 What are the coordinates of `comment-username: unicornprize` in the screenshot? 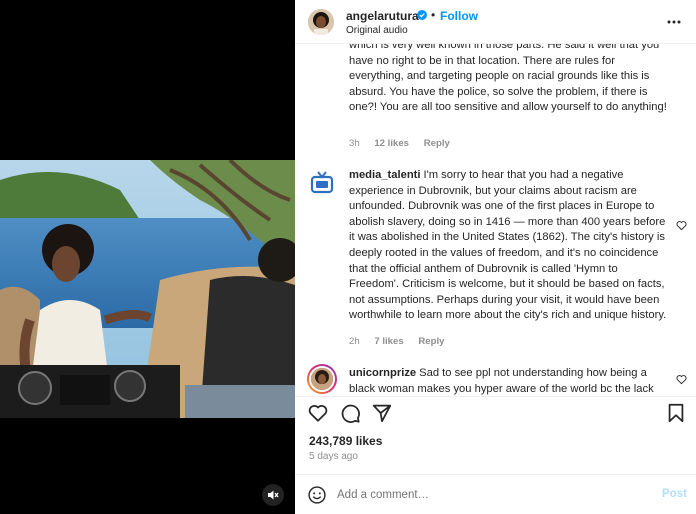 It's located at (382, 373).